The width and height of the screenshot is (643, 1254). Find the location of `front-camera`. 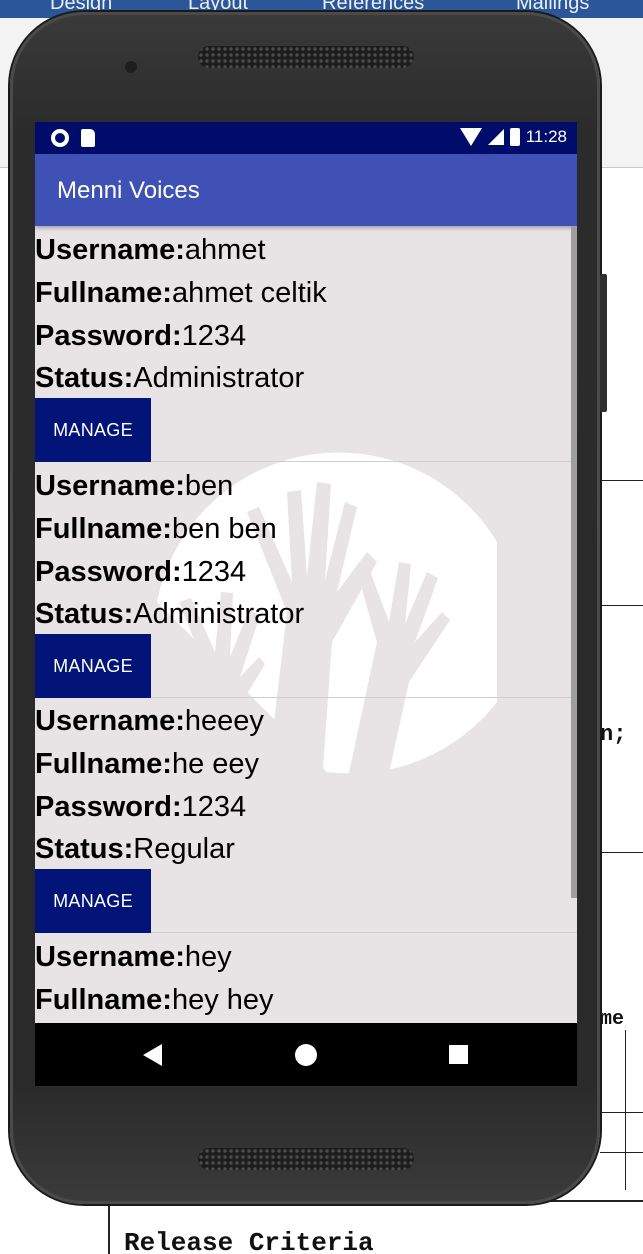

front-camera is located at coordinates (131, 67).